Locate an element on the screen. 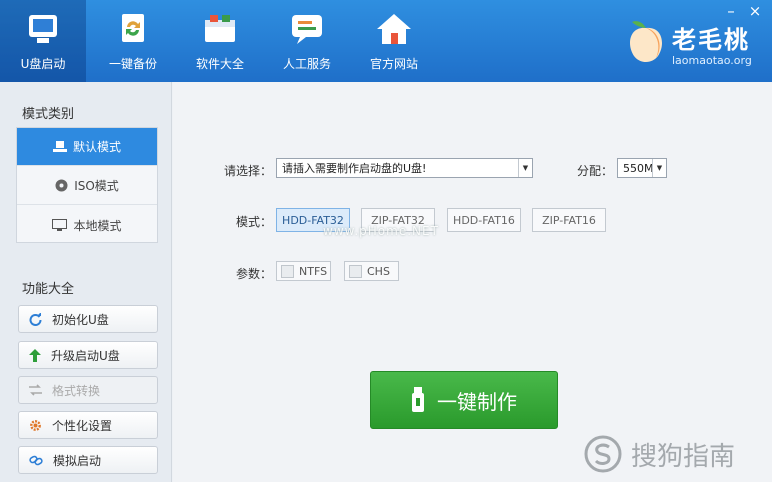  upgrade-usb-button: 升级启动U盘 is located at coordinates (88, 355).